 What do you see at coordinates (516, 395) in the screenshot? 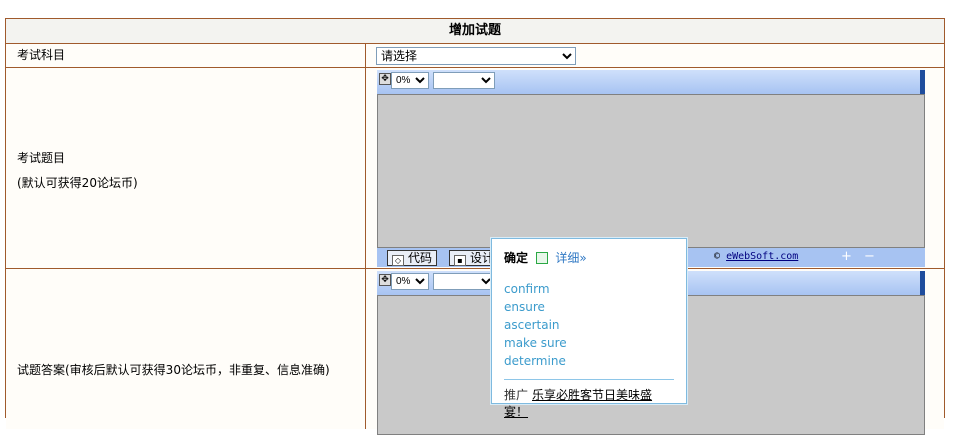
I see `promo-prefix: 推广` at bounding box center [516, 395].